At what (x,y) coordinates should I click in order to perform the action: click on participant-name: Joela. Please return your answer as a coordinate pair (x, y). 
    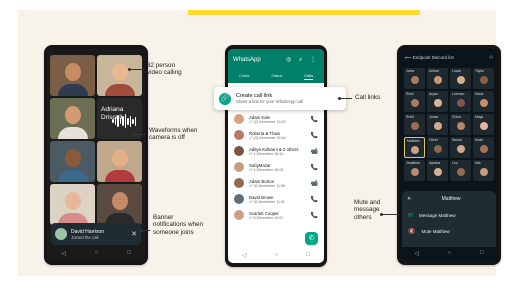
    Looking at the image, I should click on (410, 71).